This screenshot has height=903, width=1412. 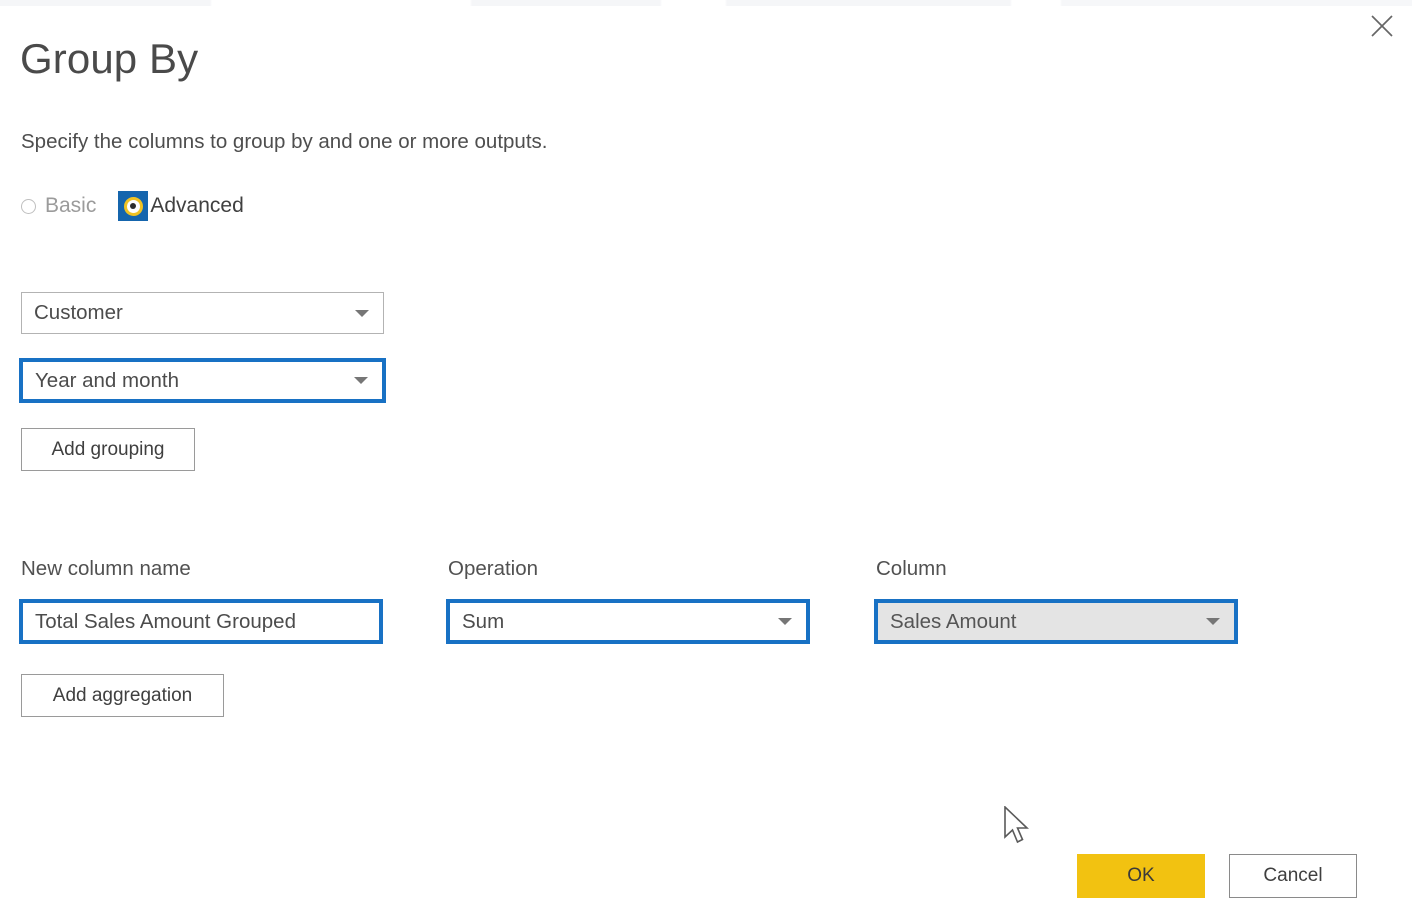 I want to click on radio-basic: Basic, so click(x=58, y=206).